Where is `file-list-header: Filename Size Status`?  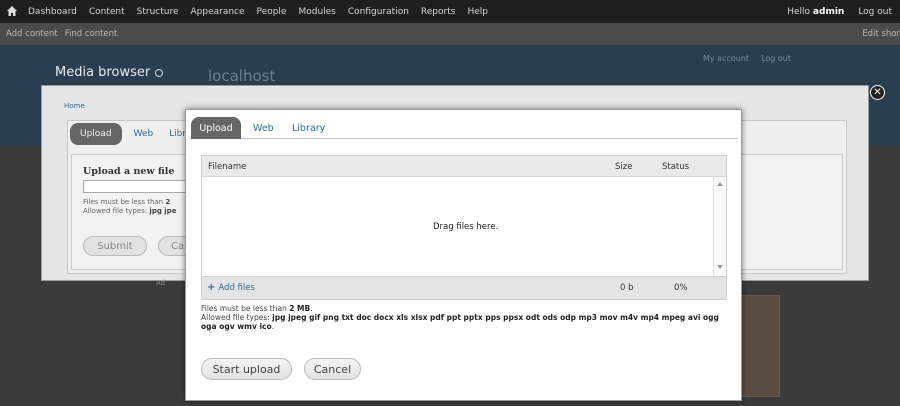 file-list-header: Filename Size Status is located at coordinates (464, 166).